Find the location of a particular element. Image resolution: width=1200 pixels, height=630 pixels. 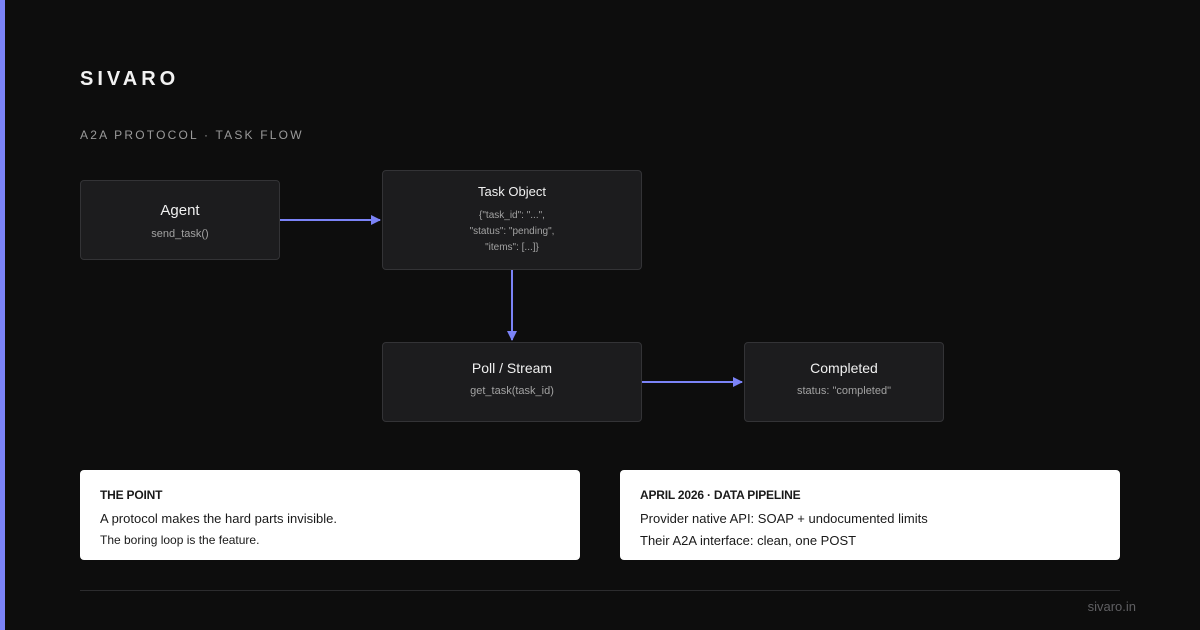

card-text: Their A2A interface: clean, one POST is located at coordinates (748, 540).